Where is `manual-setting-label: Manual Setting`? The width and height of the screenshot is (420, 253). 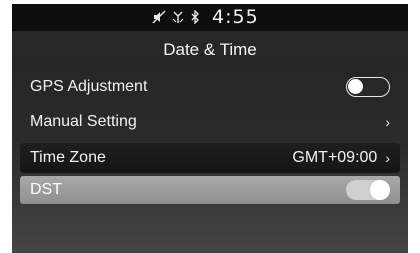 manual-setting-label: Manual Setting is located at coordinates (83, 121).